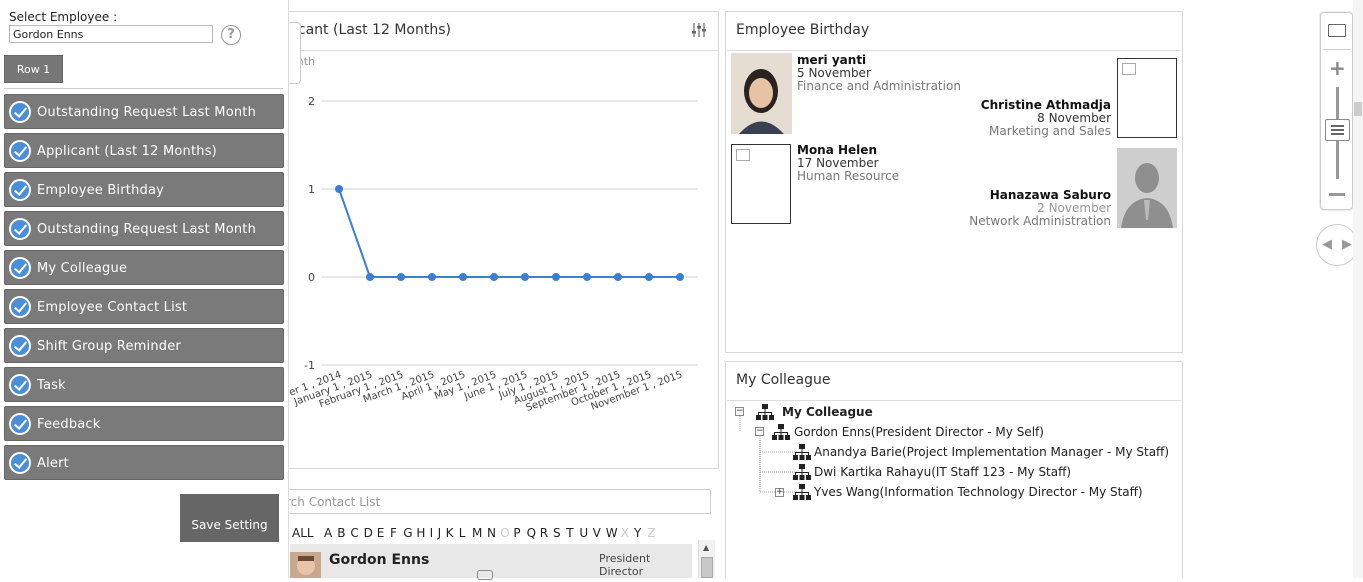 This screenshot has height=582, width=1363. I want to click on alphabet-letter-s: S, so click(557, 533).